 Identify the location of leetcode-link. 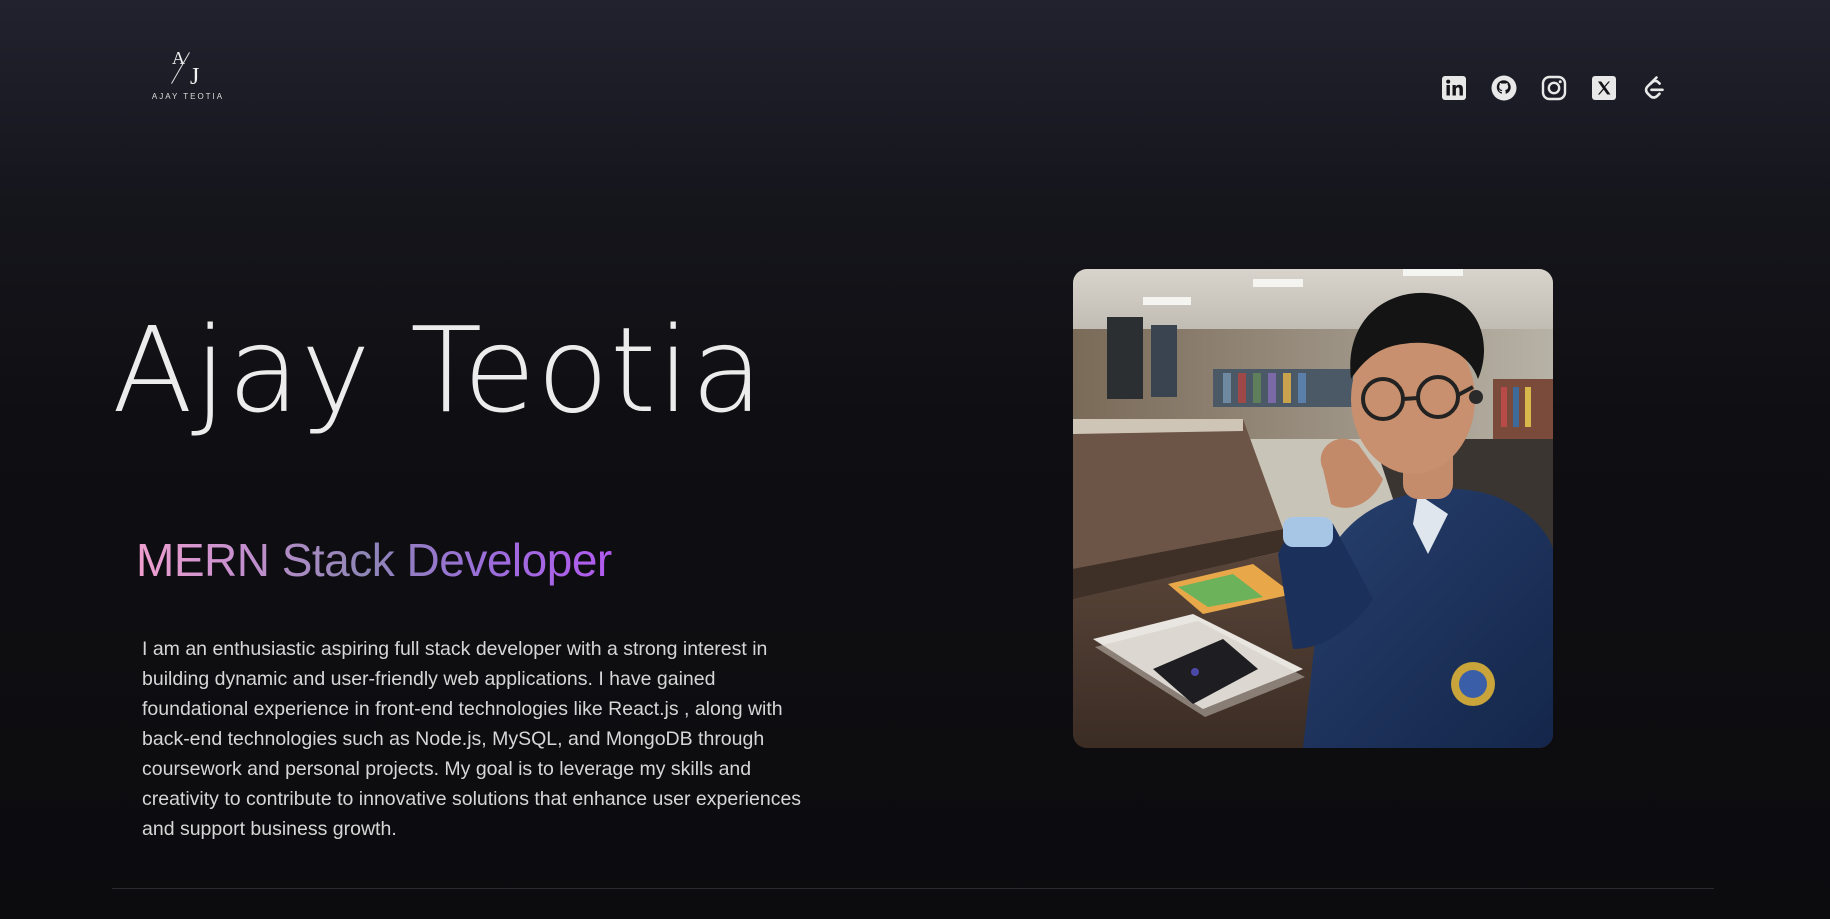
(1654, 88).